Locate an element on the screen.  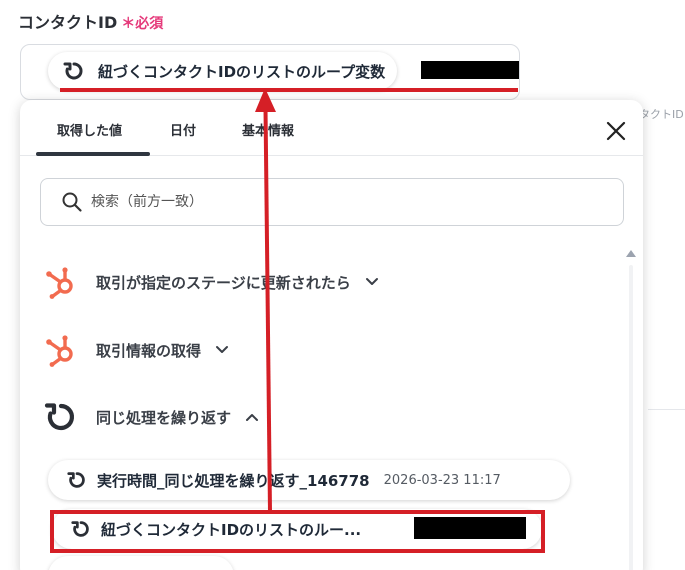
tree-item-label: 取引が指定のステージに更新されたら is located at coordinates (223, 282).